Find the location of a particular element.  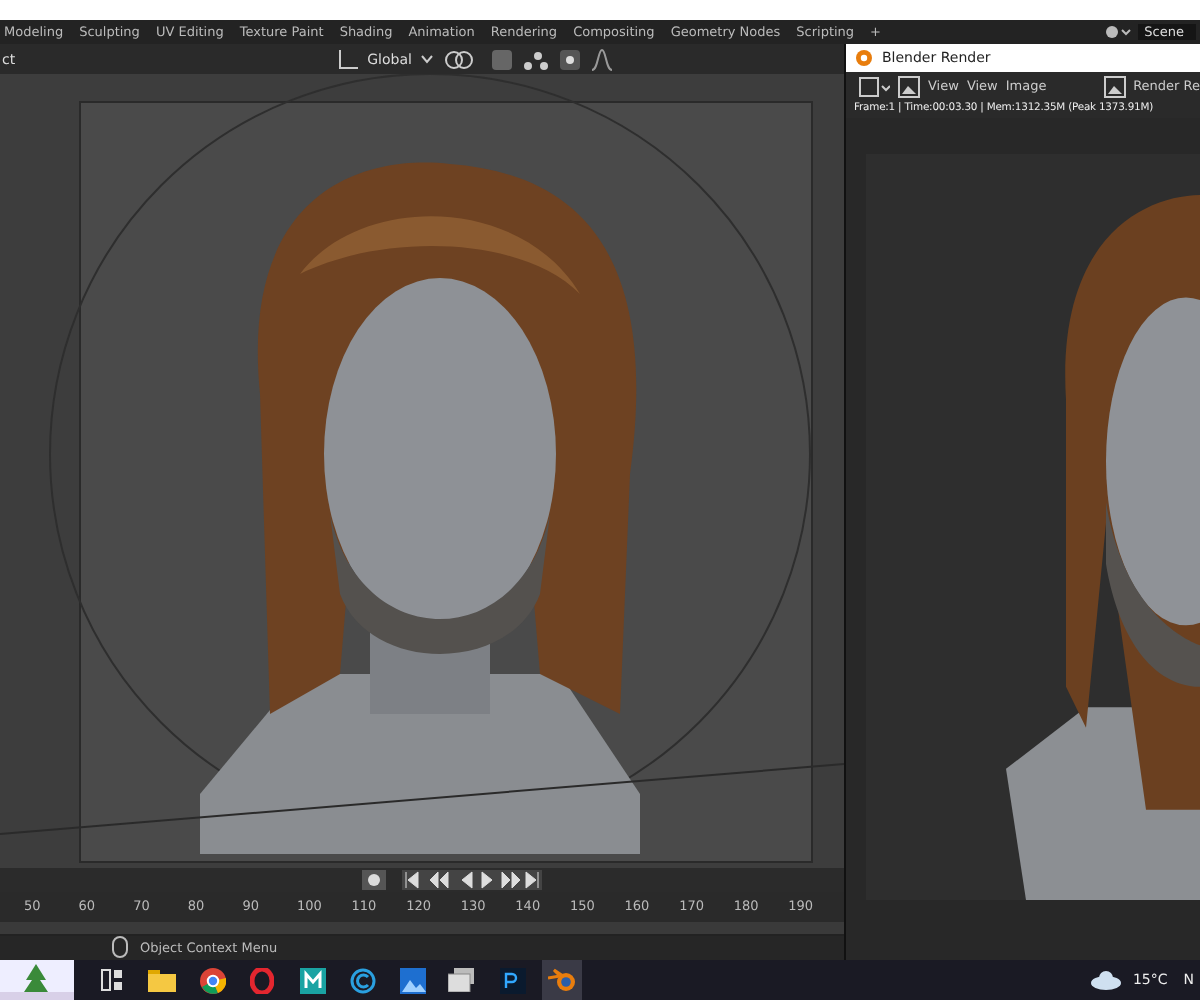

browser-icon is located at coordinates (212, 980).